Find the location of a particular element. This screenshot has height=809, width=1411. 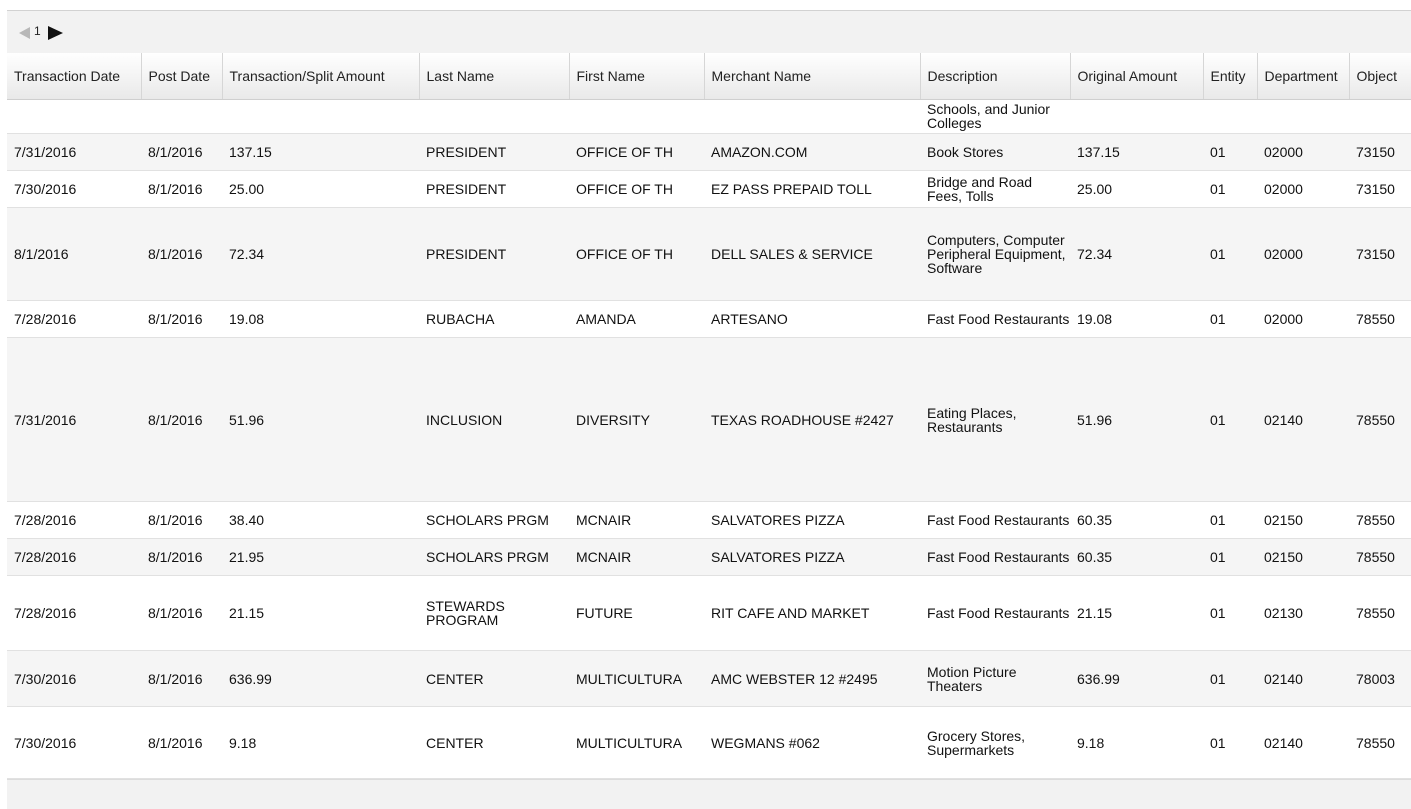

next-page-icon is located at coordinates (55, 33).